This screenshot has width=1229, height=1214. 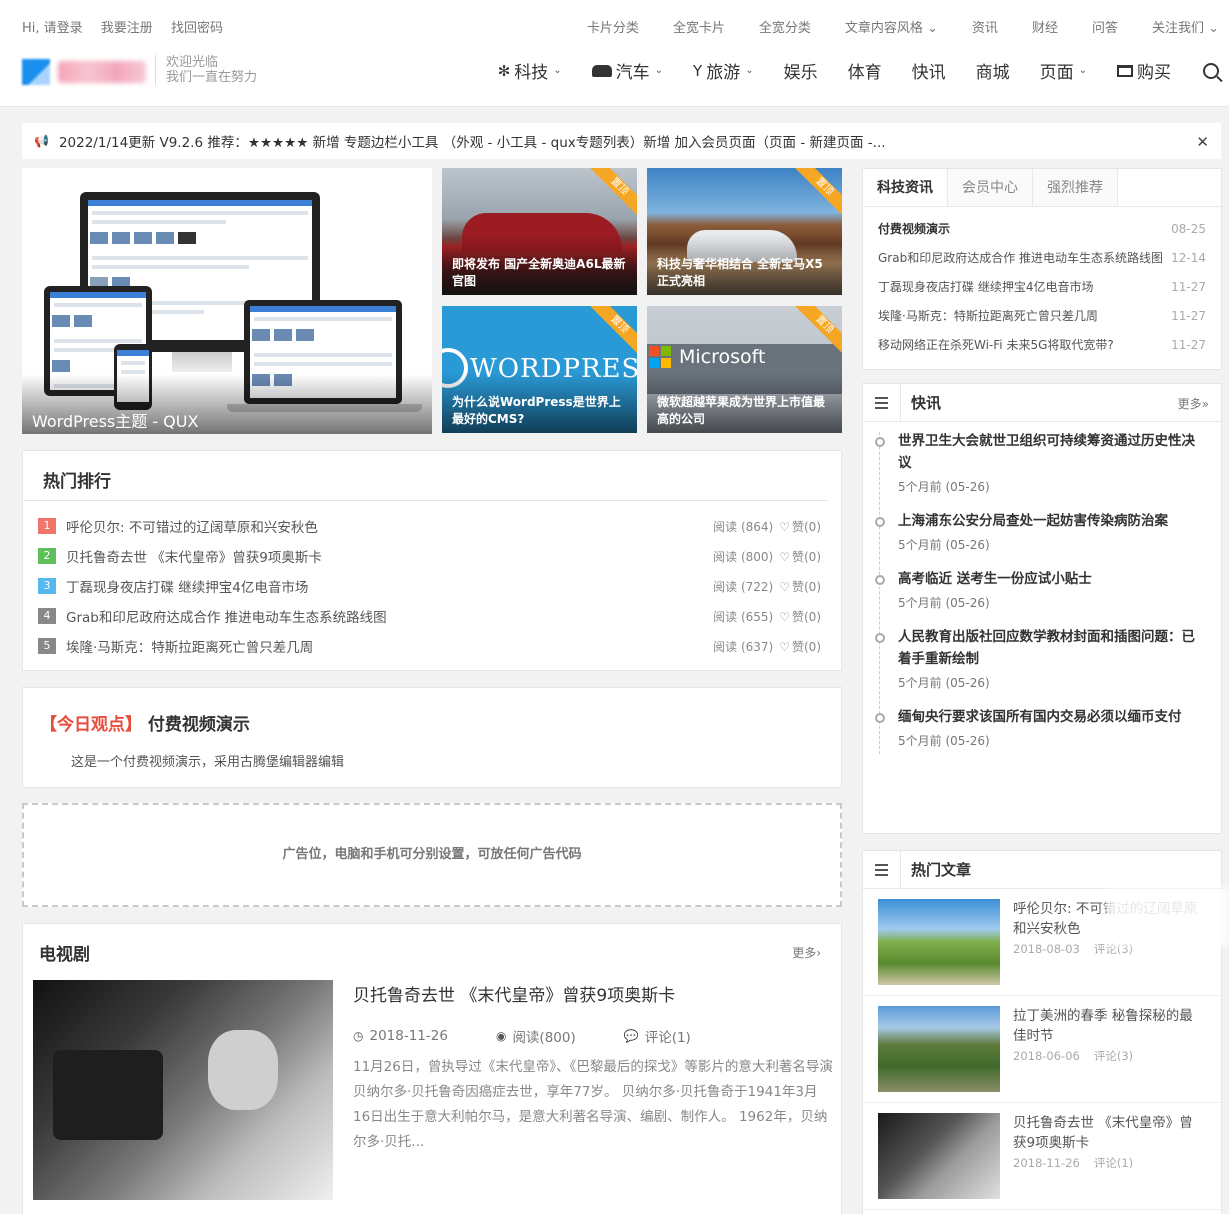 I want to click on nav-item-sports: 体育, so click(x=865, y=70).